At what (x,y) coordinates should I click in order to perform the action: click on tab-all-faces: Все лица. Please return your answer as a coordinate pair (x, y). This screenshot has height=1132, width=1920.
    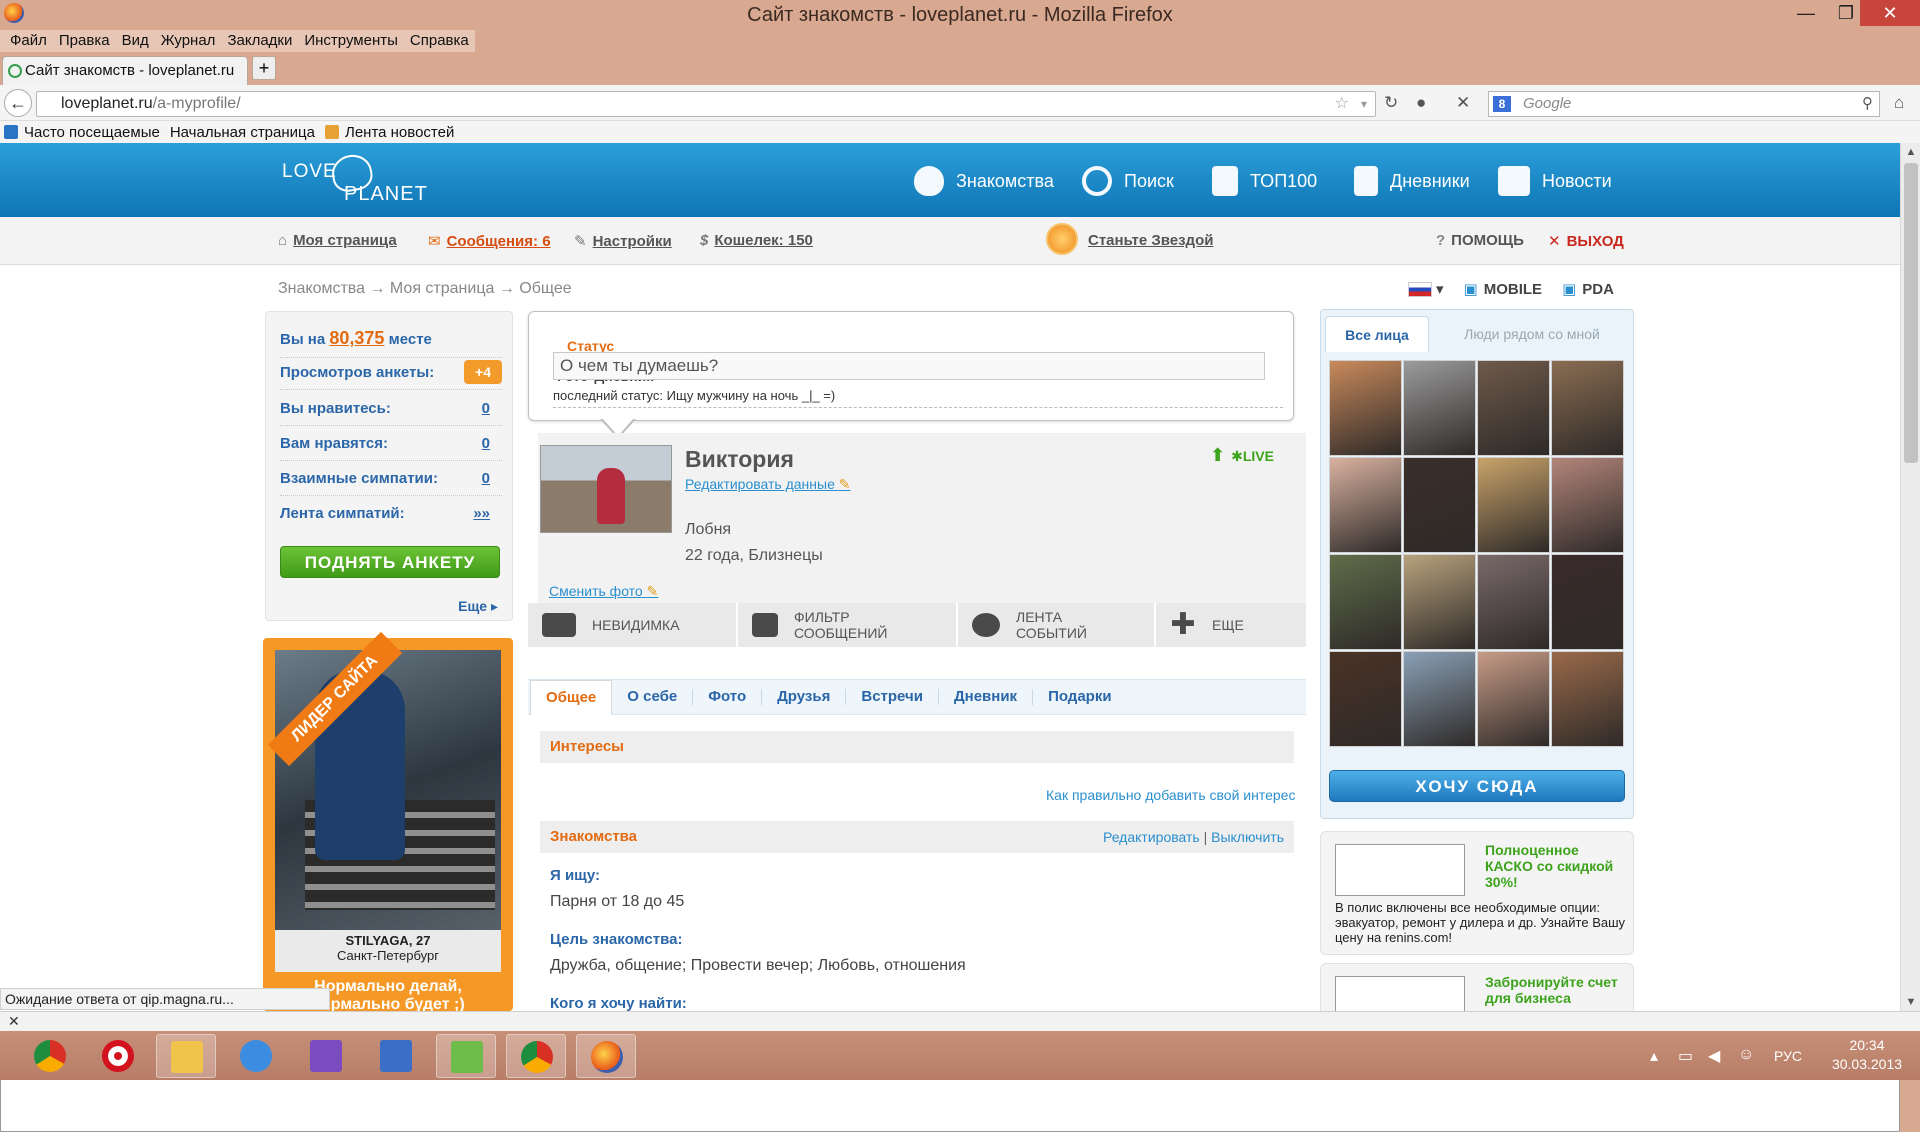
    Looking at the image, I should click on (1377, 334).